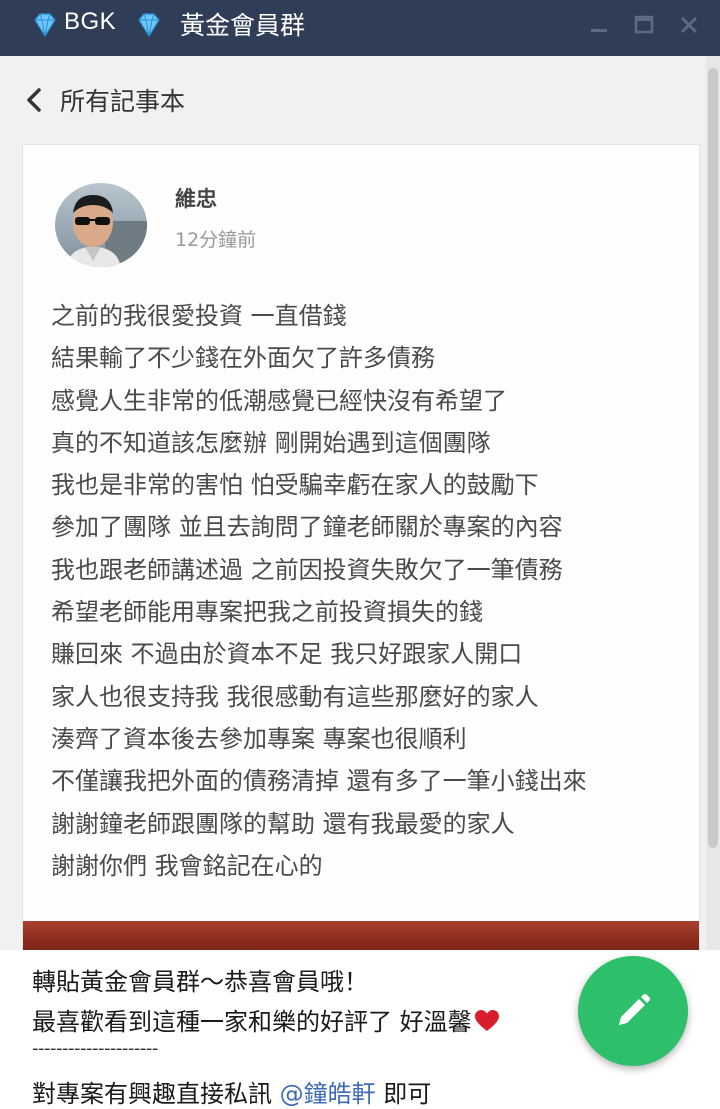 Image resolution: width=720 pixels, height=1109 pixels. I want to click on post-line: 謝謝你們 我會銘記在心的, so click(187, 865).